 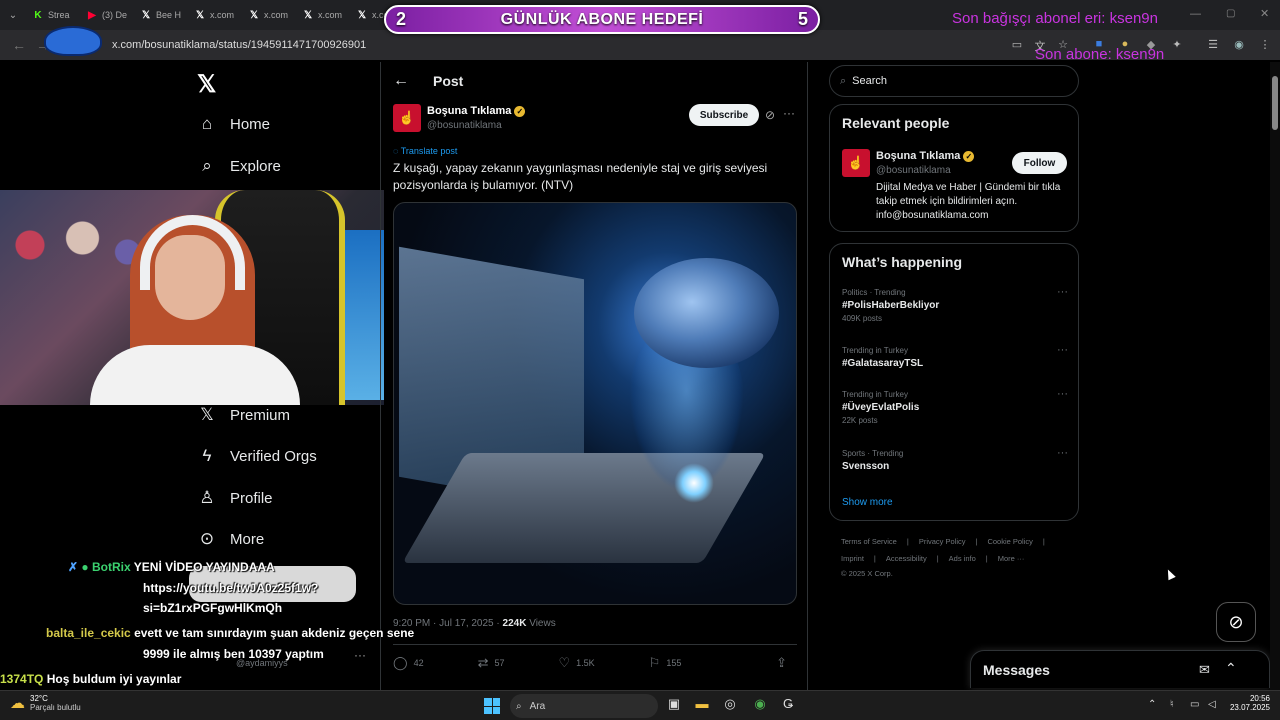 What do you see at coordinates (955, 356) in the screenshot?
I see `trend-item: Trending in Turkey #GalatasarayTSL ···` at bounding box center [955, 356].